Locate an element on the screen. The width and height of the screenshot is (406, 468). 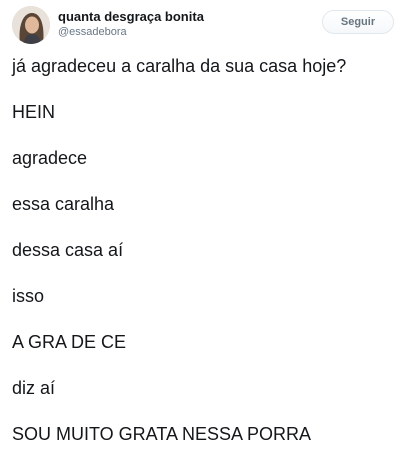
tweet-line: SOU MUITO GRATA NESSA PORRA is located at coordinates (162, 434).